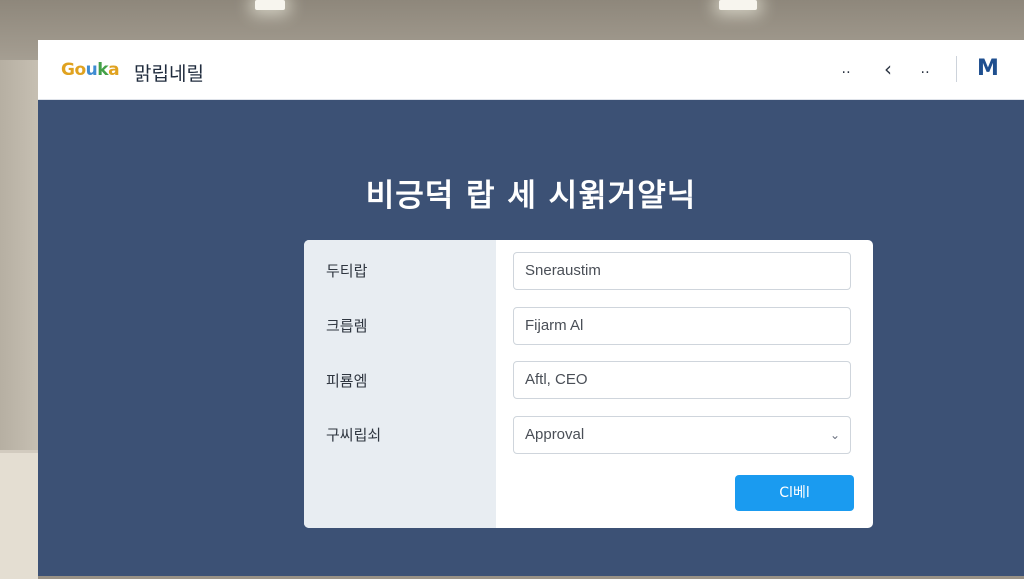  What do you see at coordinates (846, 69) in the screenshot?
I see `menu-dots-icon: ‥` at bounding box center [846, 69].